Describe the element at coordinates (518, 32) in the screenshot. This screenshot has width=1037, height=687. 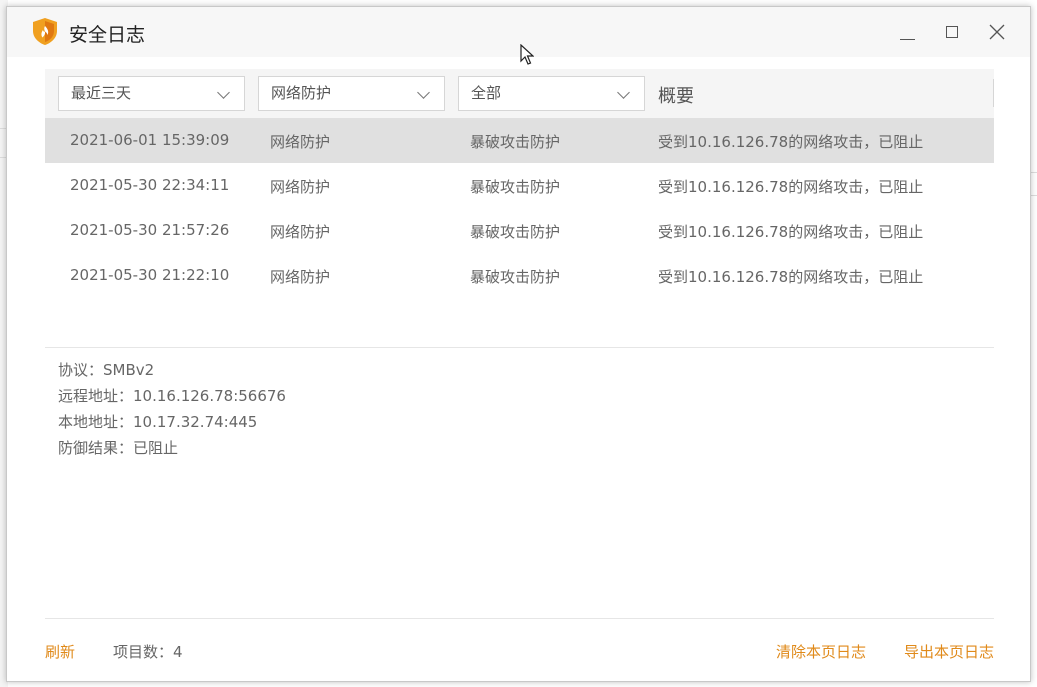
I see `title-bar: 安全日志` at that location.